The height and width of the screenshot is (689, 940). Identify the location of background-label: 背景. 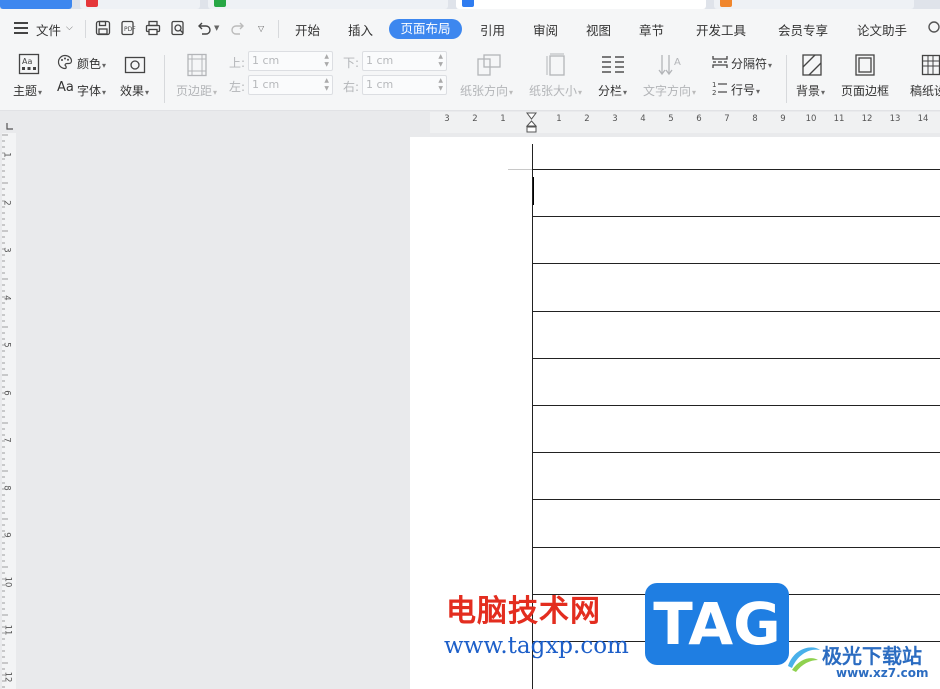
(808, 91).